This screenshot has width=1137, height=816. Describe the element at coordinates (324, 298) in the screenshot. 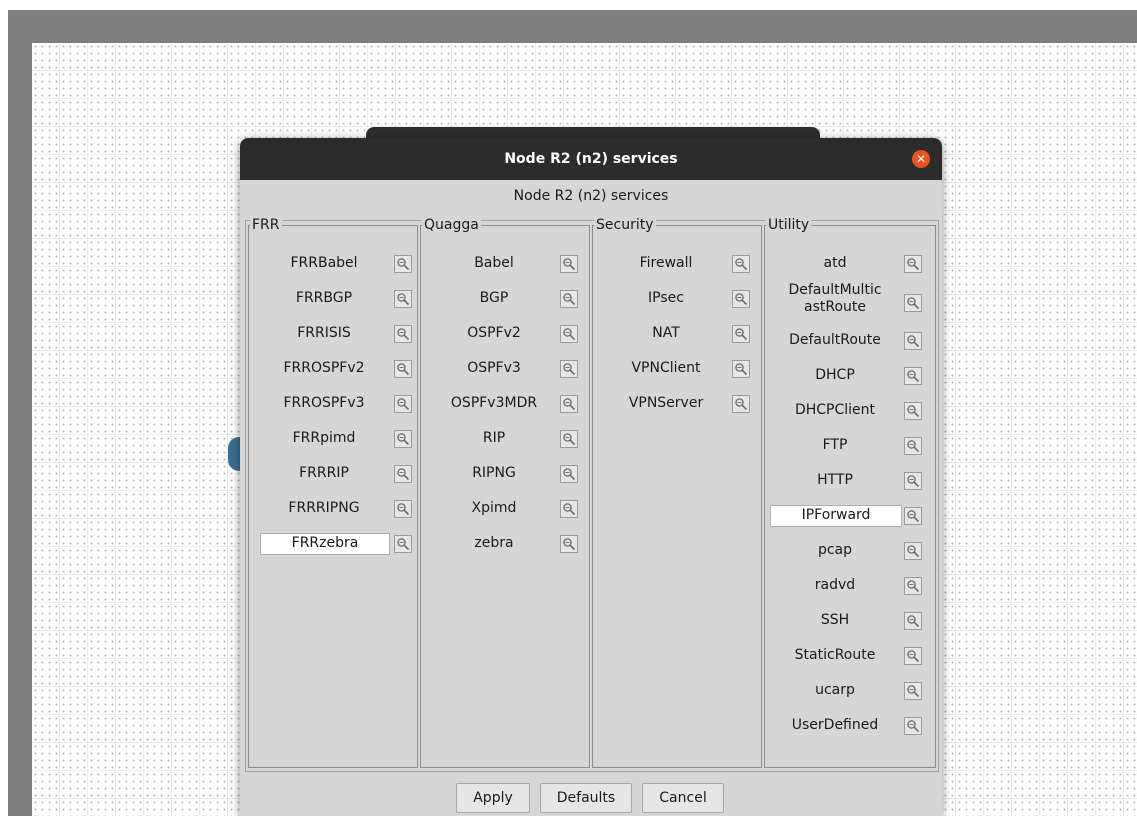

I see `service-toggle-frrbgp: FRRBGP` at that location.